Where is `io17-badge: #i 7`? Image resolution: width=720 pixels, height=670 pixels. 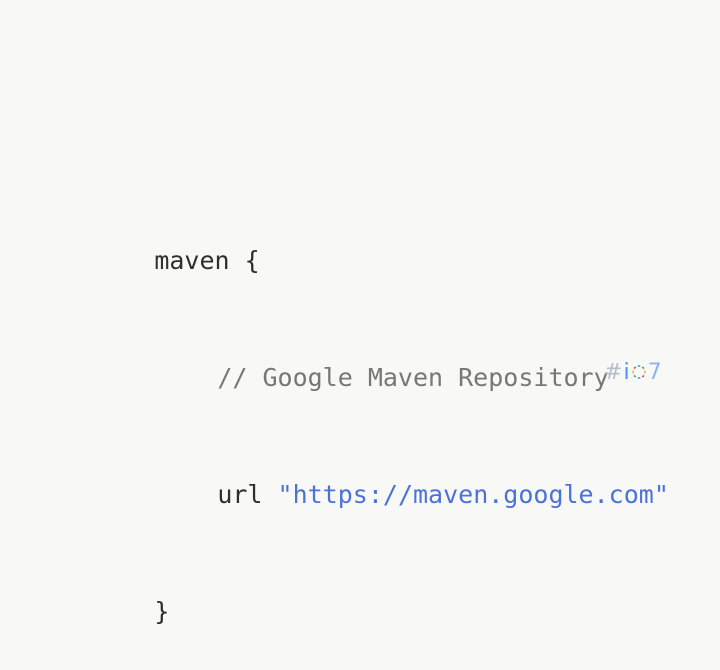 io17-badge: #i 7 is located at coordinates (633, 373).